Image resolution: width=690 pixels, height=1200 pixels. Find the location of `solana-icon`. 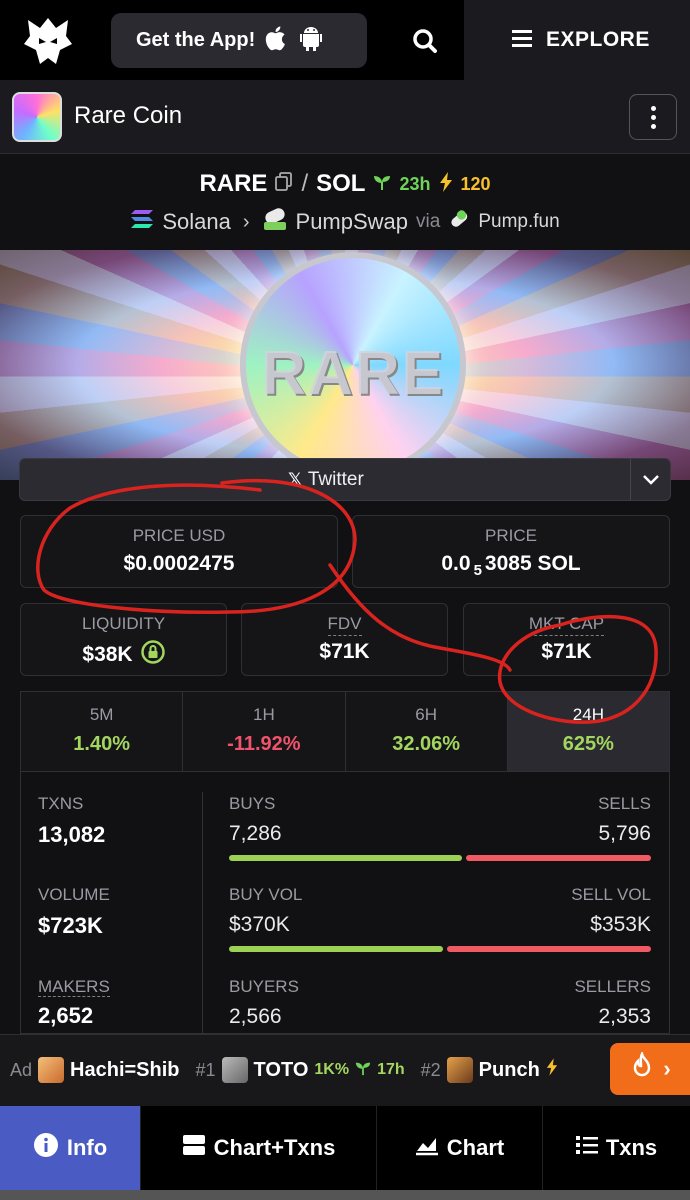

solana-icon is located at coordinates (142, 222).